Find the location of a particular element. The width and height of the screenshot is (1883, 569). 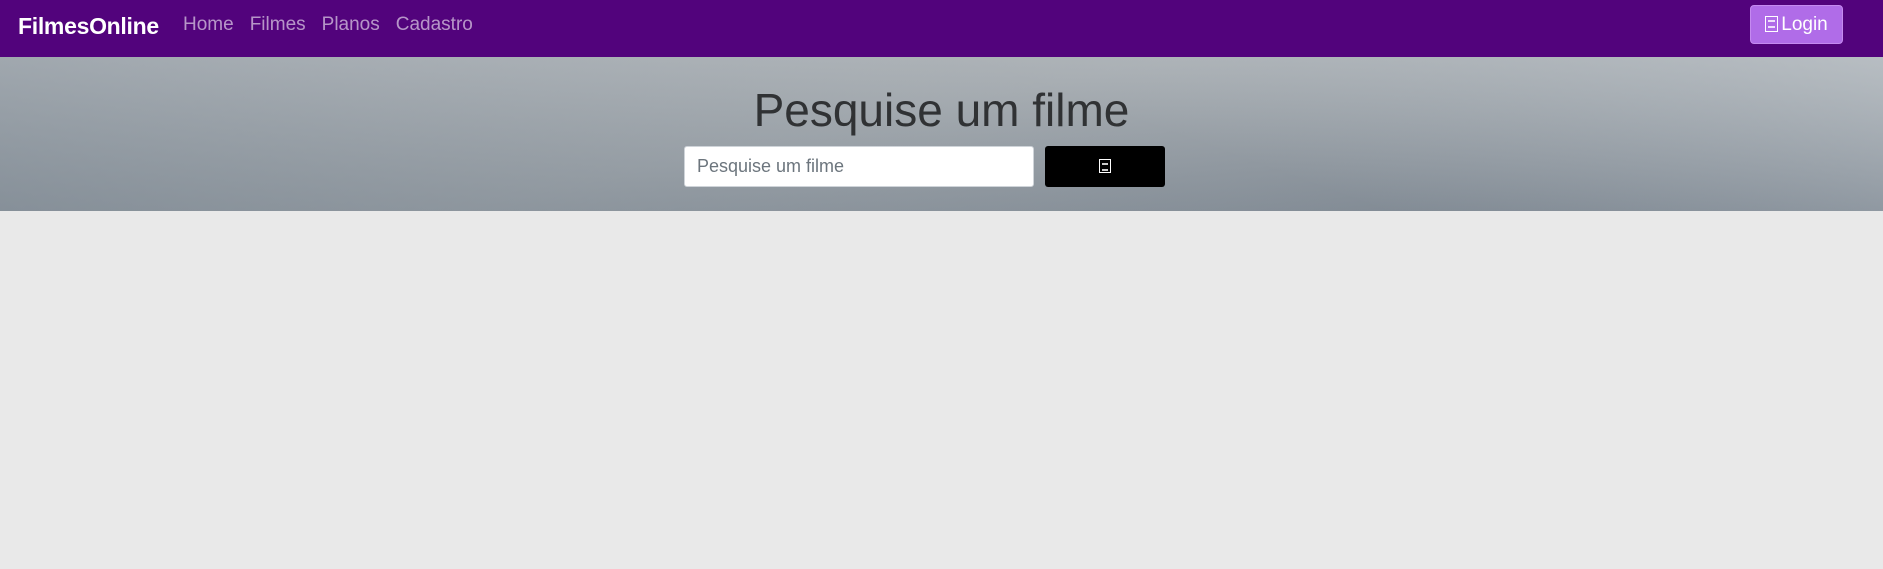

search-button is located at coordinates (1105, 166).